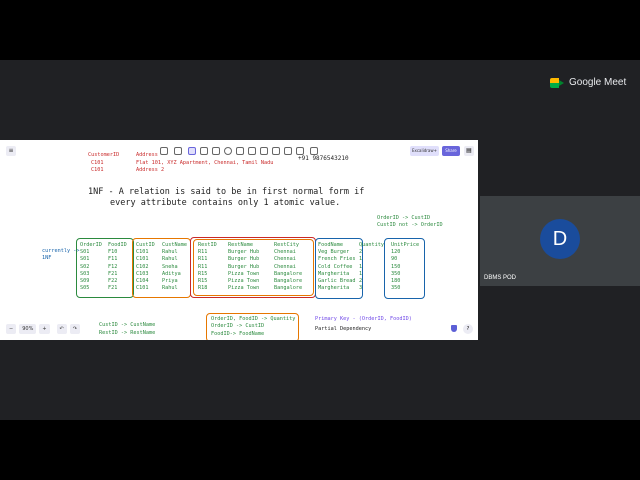  What do you see at coordinates (314, 151) in the screenshot?
I see `more-tools-icon` at bounding box center [314, 151].